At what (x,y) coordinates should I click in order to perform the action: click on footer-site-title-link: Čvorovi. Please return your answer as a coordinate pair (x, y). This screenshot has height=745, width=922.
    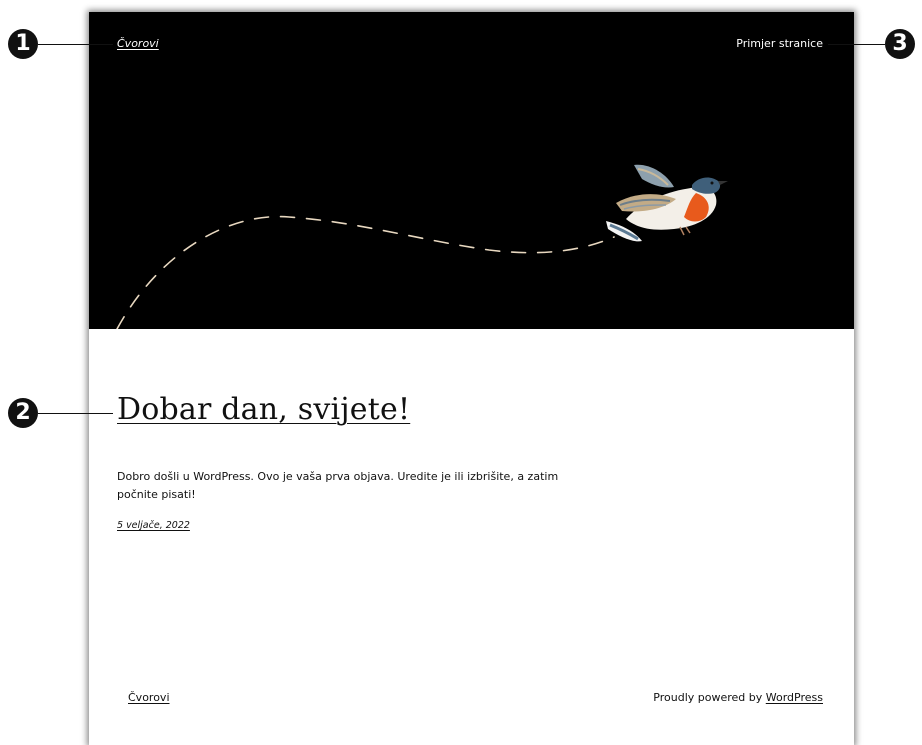
    Looking at the image, I should click on (149, 697).